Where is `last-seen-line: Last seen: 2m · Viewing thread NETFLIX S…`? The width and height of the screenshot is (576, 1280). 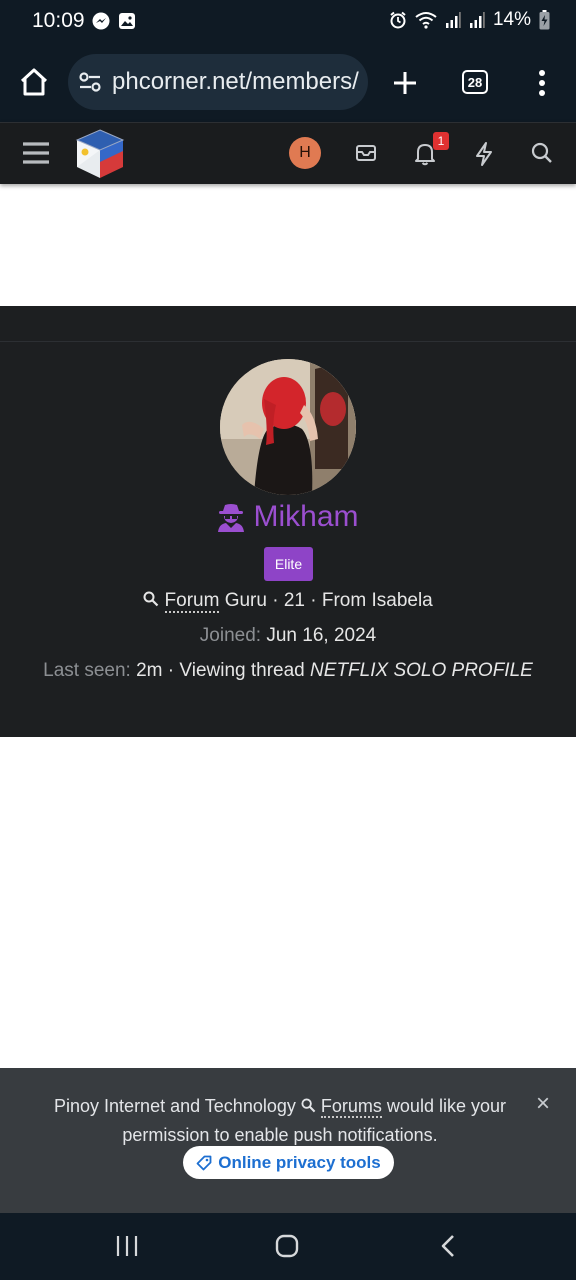
last-seen-line: Last seen: 2m · Viewing thread NETFLIX S… is located at coordinates (288, 670).